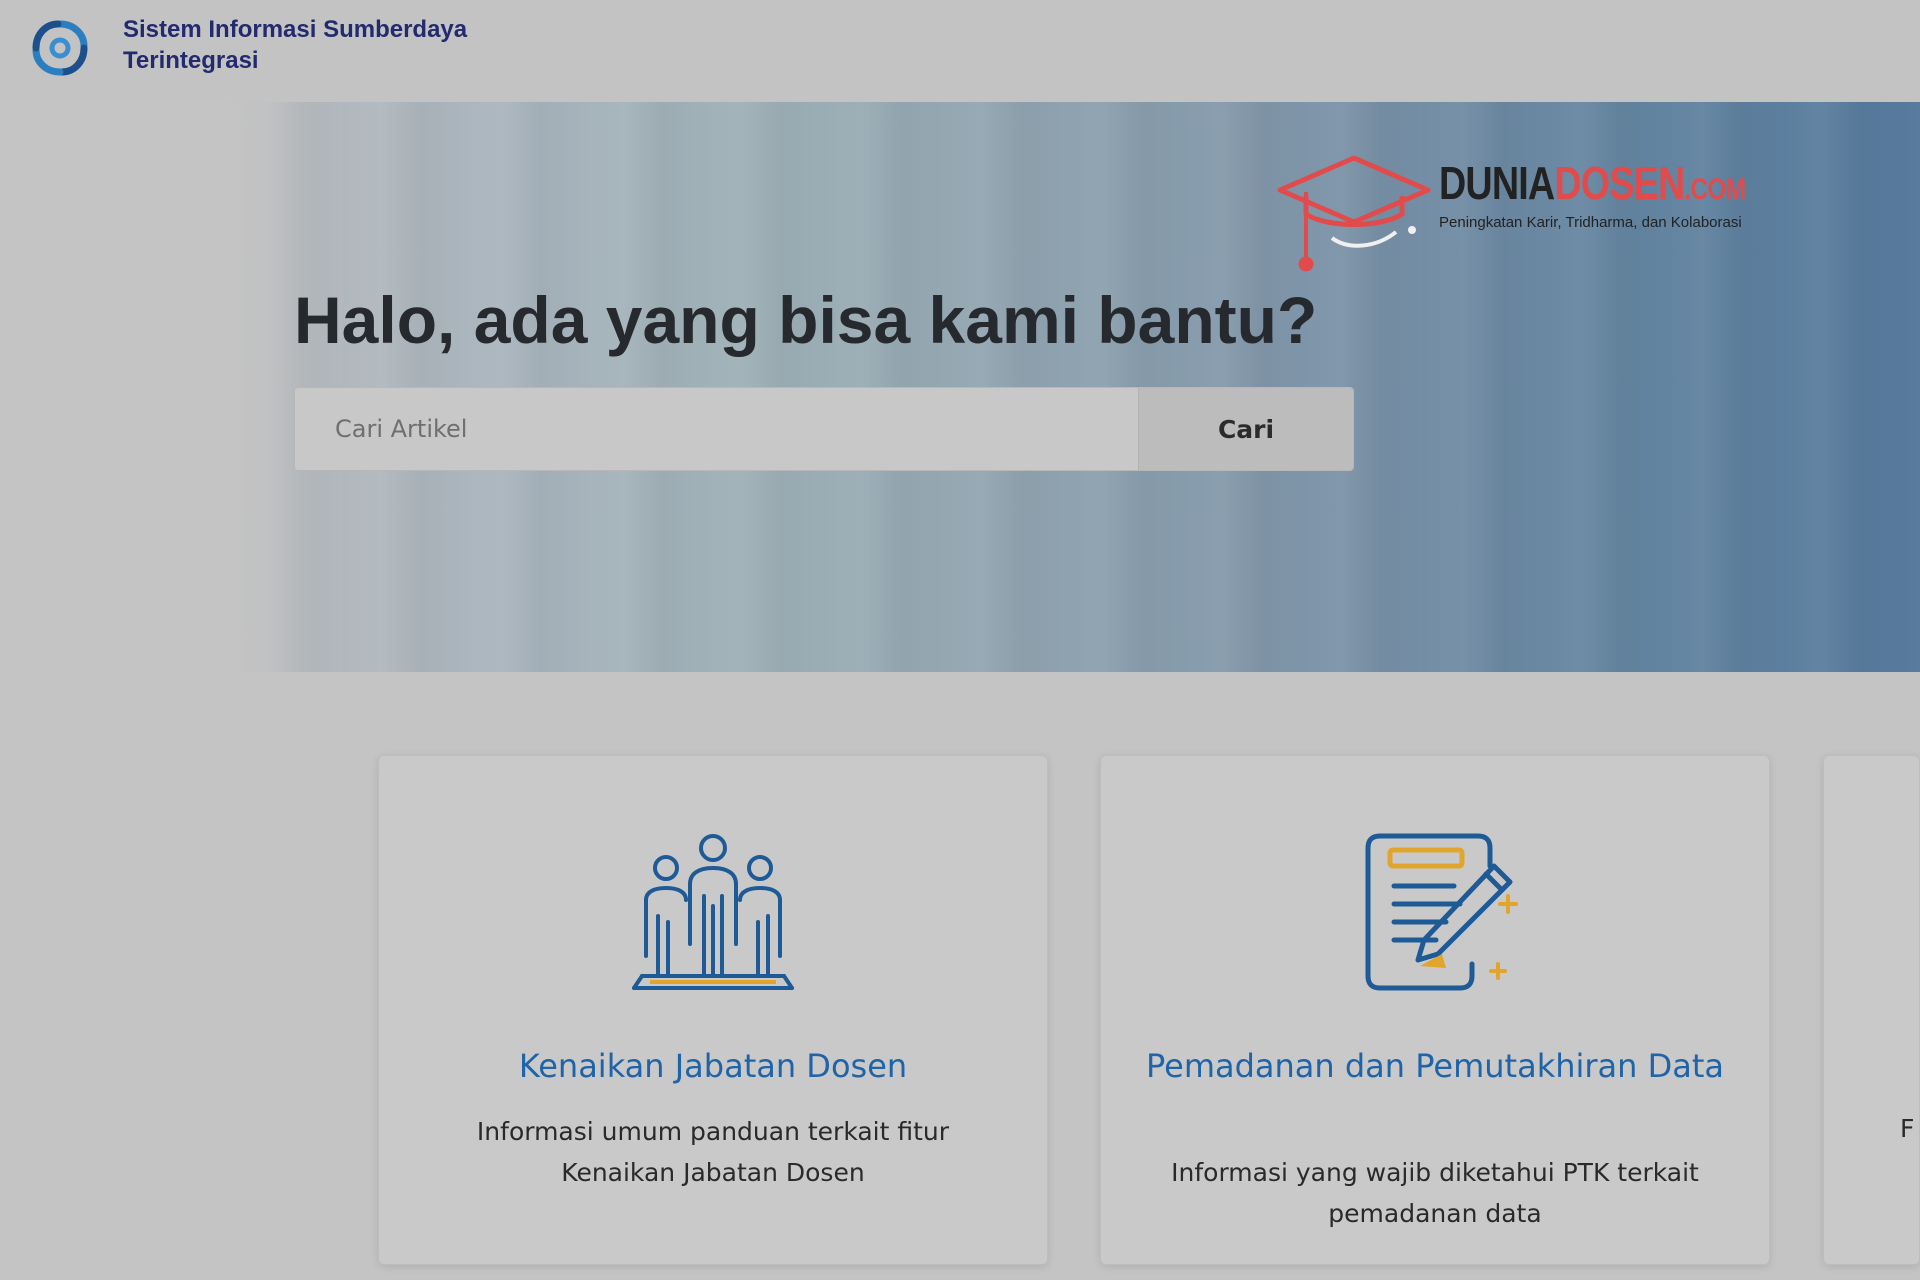 The width and height of the screenshot is (1920, 1280). I want to click on app-title: Sistem Informasi Sumberdaya Terintegrasi, so click(295, 45).